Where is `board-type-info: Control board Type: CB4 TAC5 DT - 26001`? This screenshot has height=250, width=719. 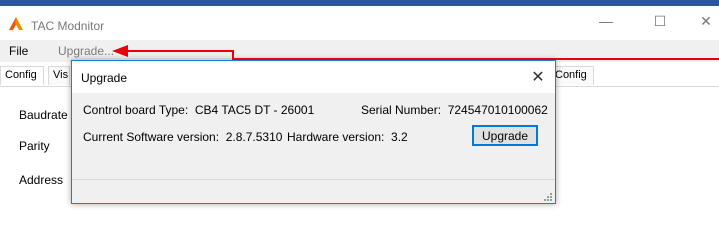
board-type-info: Control board Type: CB4 TAC5 DT - 26001 is located at coordinates (198, 110).